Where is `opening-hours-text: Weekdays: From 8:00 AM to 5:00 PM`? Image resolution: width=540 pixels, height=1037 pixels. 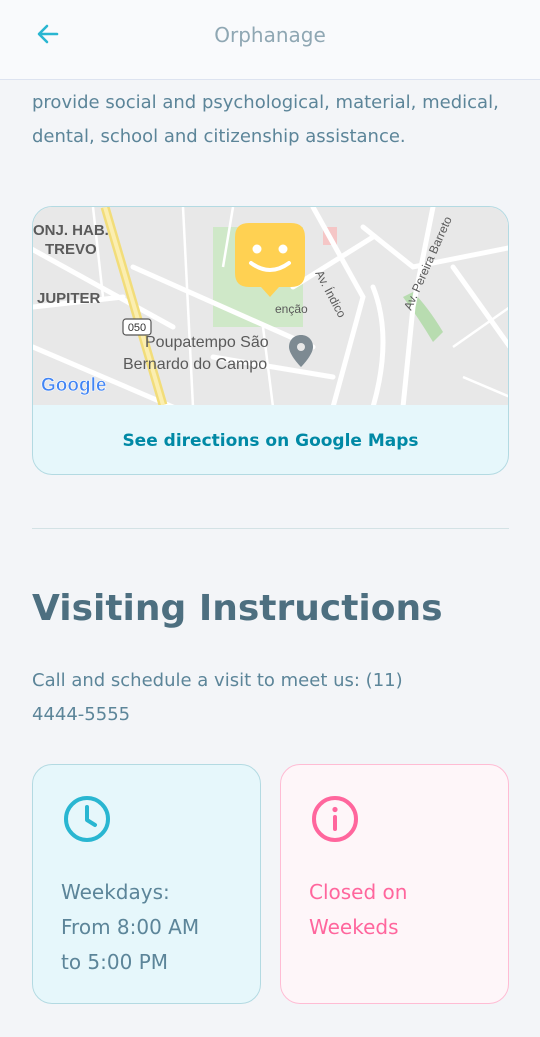
opening-hours-text: Weekdays: From 8:00 AM to 5:00 PM is located at coordinates (151, 927).